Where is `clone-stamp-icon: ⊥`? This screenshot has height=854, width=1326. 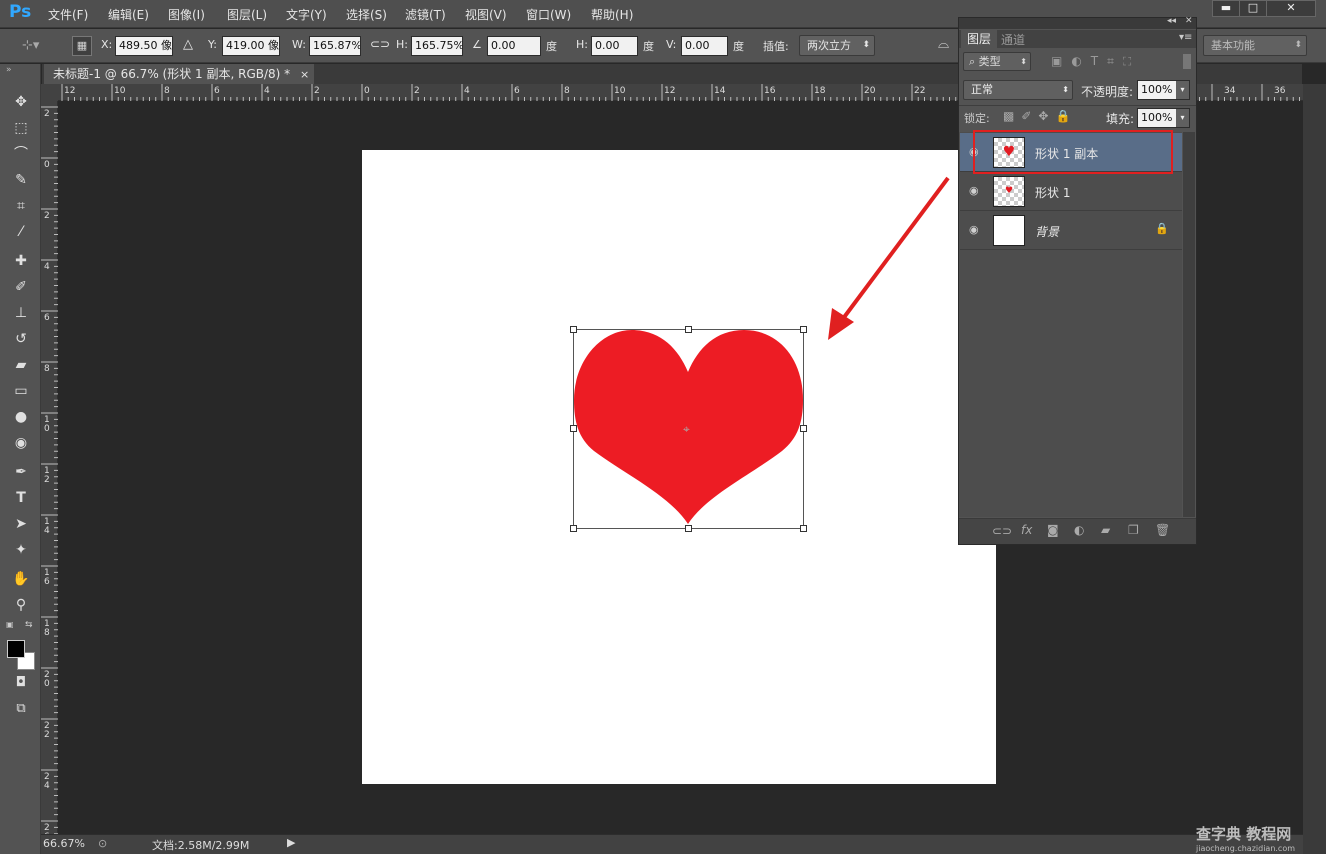
clone-stamp-icon: ⊥ is located at coordinates (21, 313).